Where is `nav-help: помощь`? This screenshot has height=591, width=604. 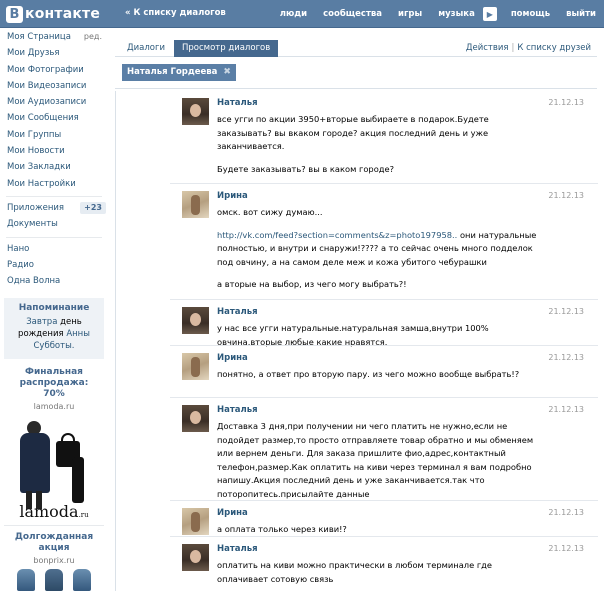
nav-help: помощь is located at coordinates (530, 14).